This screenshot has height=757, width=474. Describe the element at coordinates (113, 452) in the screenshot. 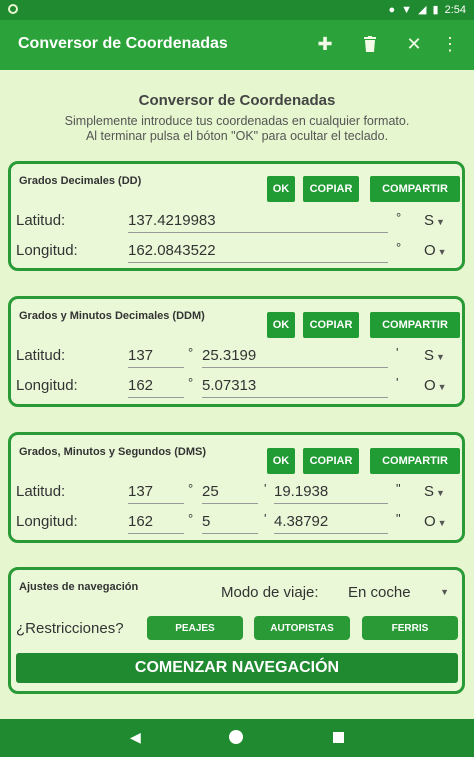

I see `dms-title: Grados, Minutos y Segundos (DMS)` at that location.